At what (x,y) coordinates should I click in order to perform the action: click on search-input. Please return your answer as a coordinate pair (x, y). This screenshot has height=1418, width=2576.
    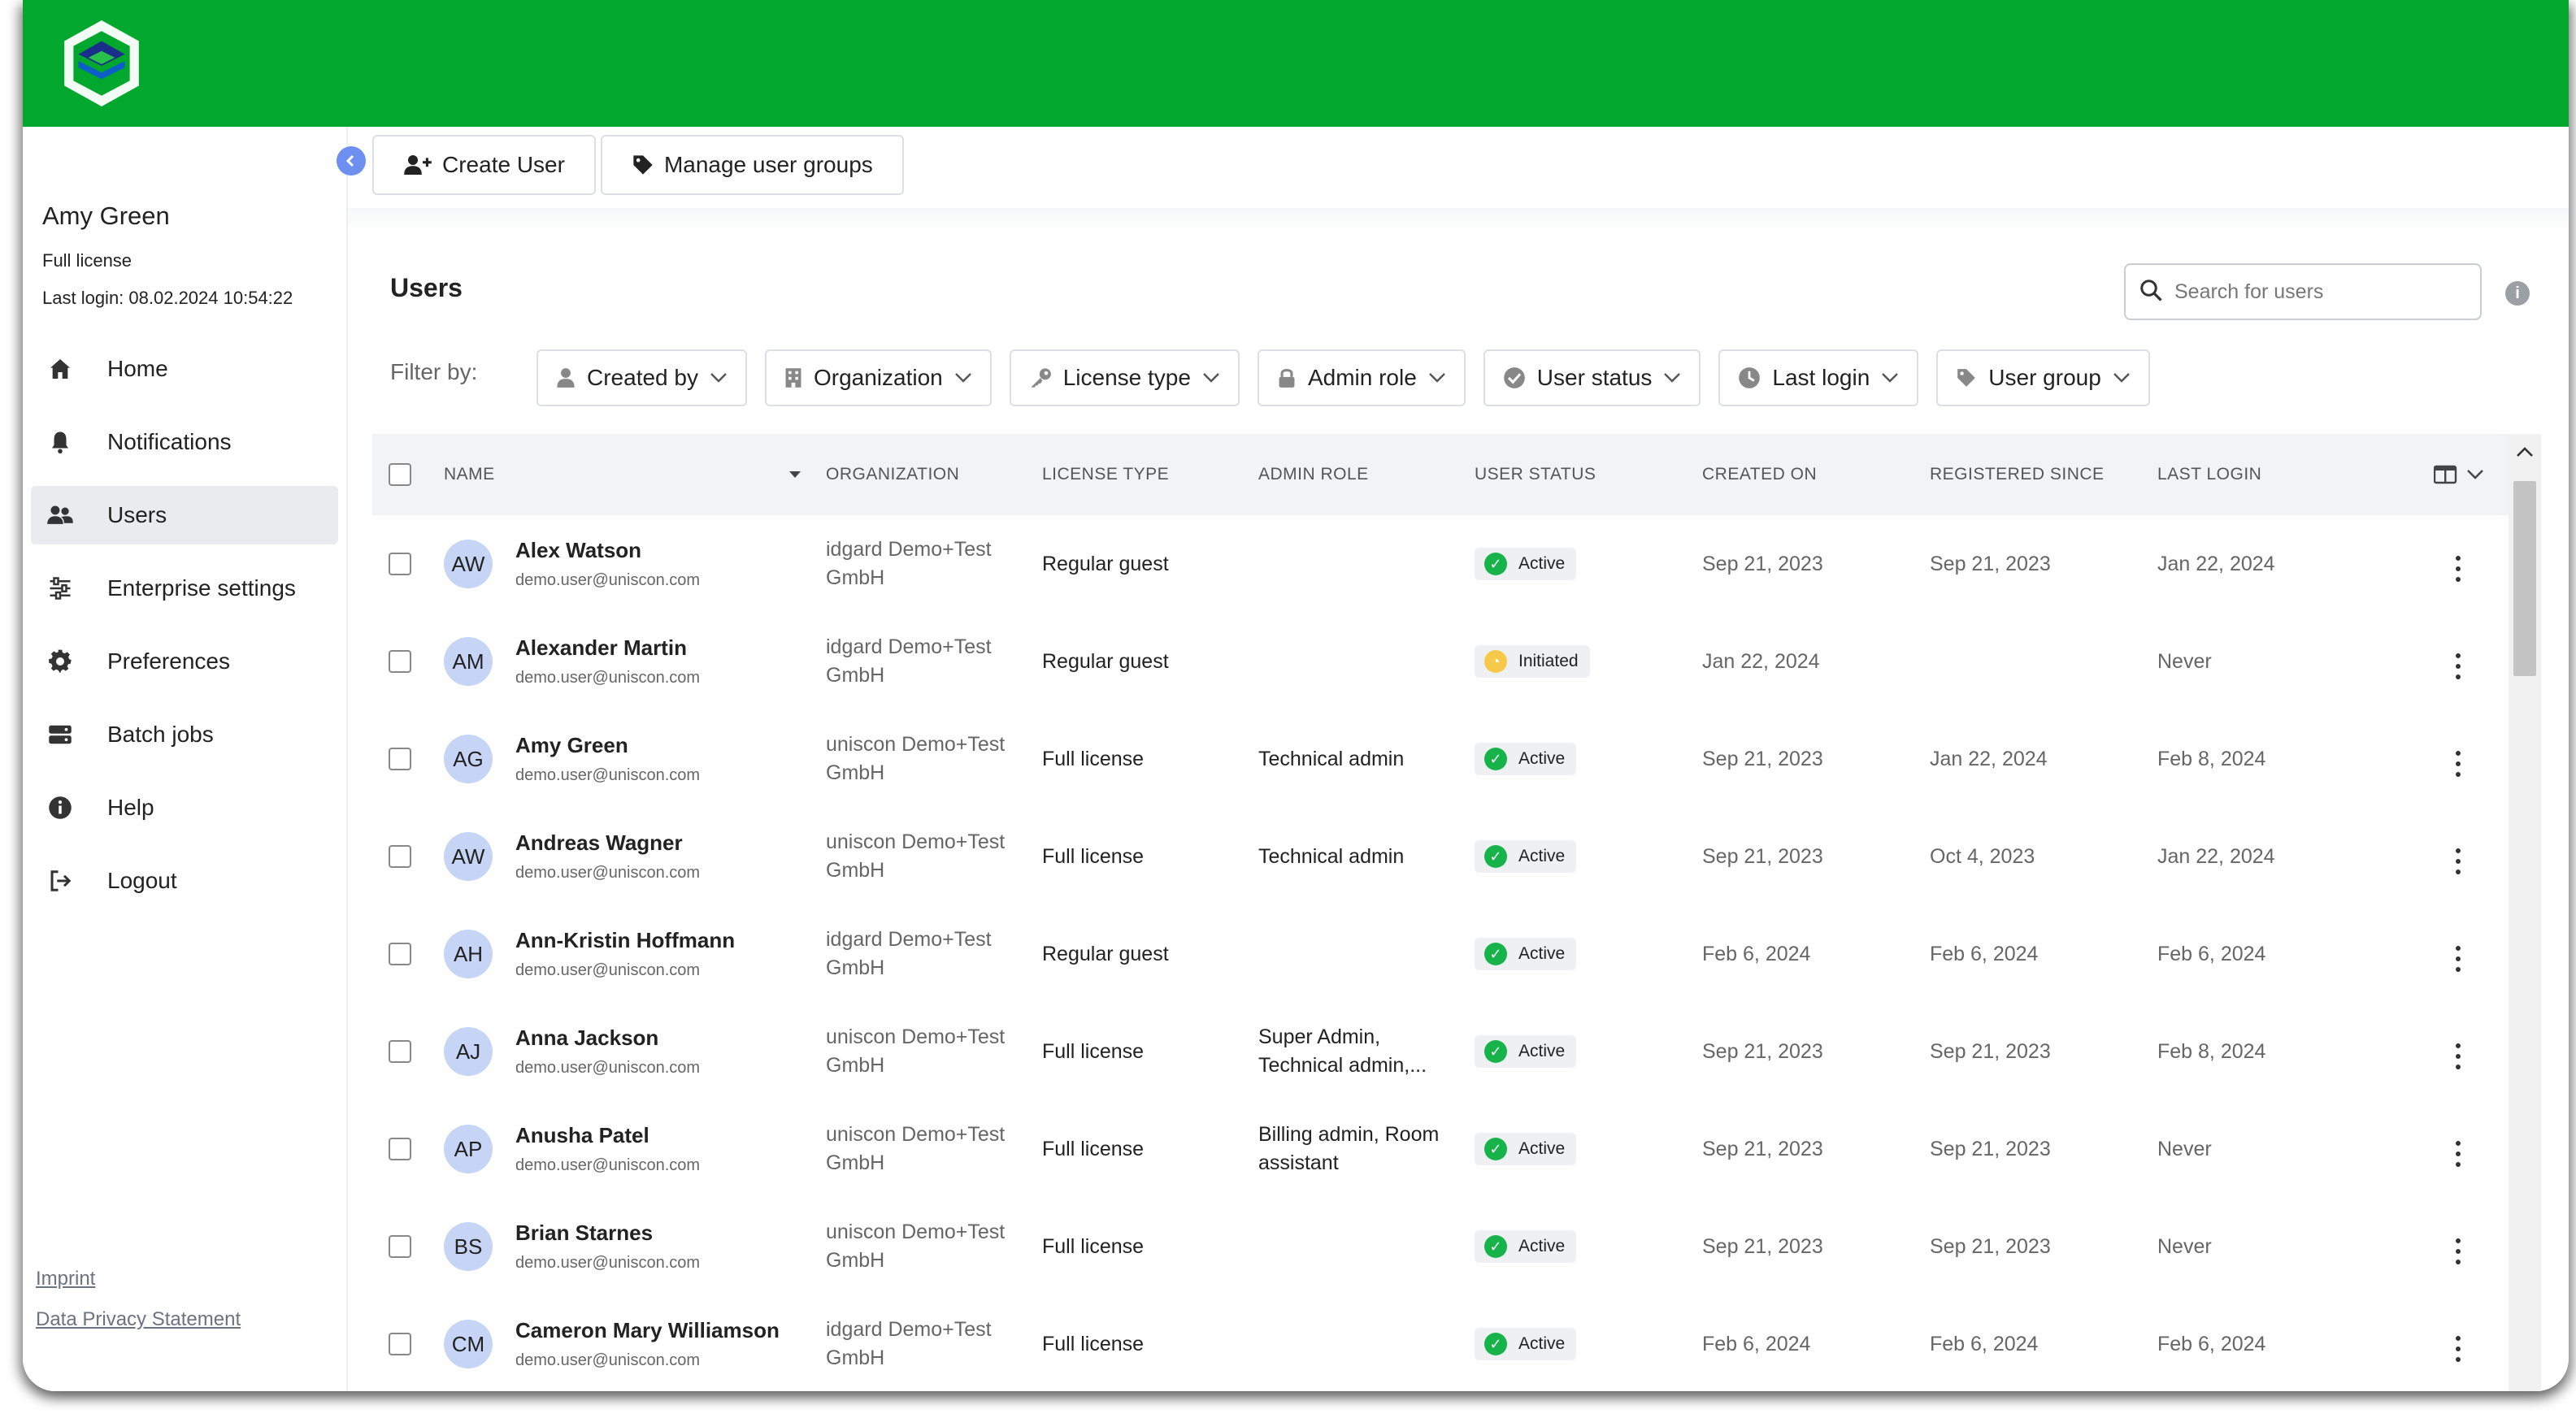
    Looking at the image, I should click on (2324, 292).